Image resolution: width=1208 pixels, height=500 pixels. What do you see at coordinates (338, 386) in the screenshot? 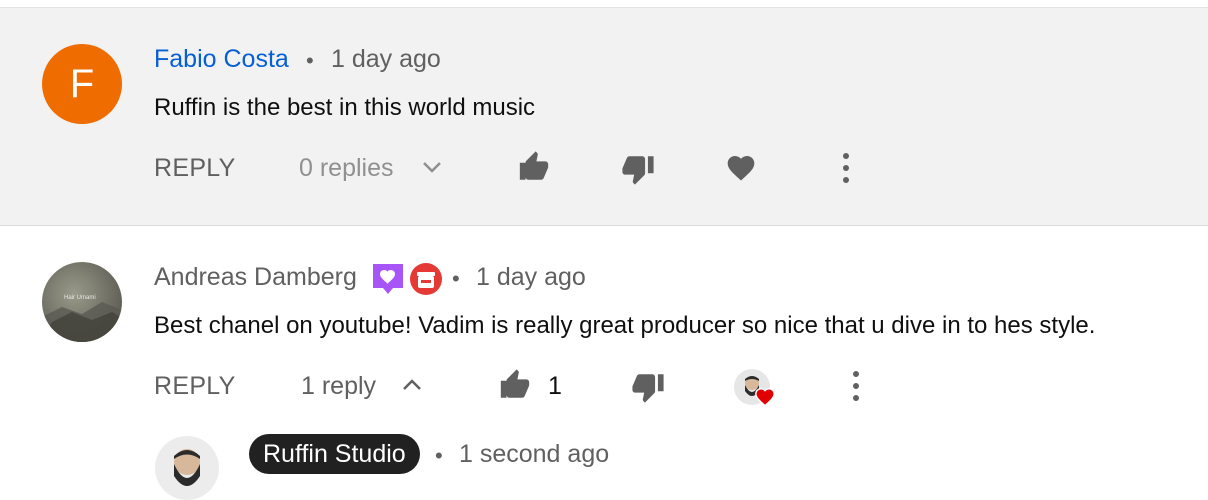
I see `replies-toggle: 1 reply` at bounding box center [338, 386].